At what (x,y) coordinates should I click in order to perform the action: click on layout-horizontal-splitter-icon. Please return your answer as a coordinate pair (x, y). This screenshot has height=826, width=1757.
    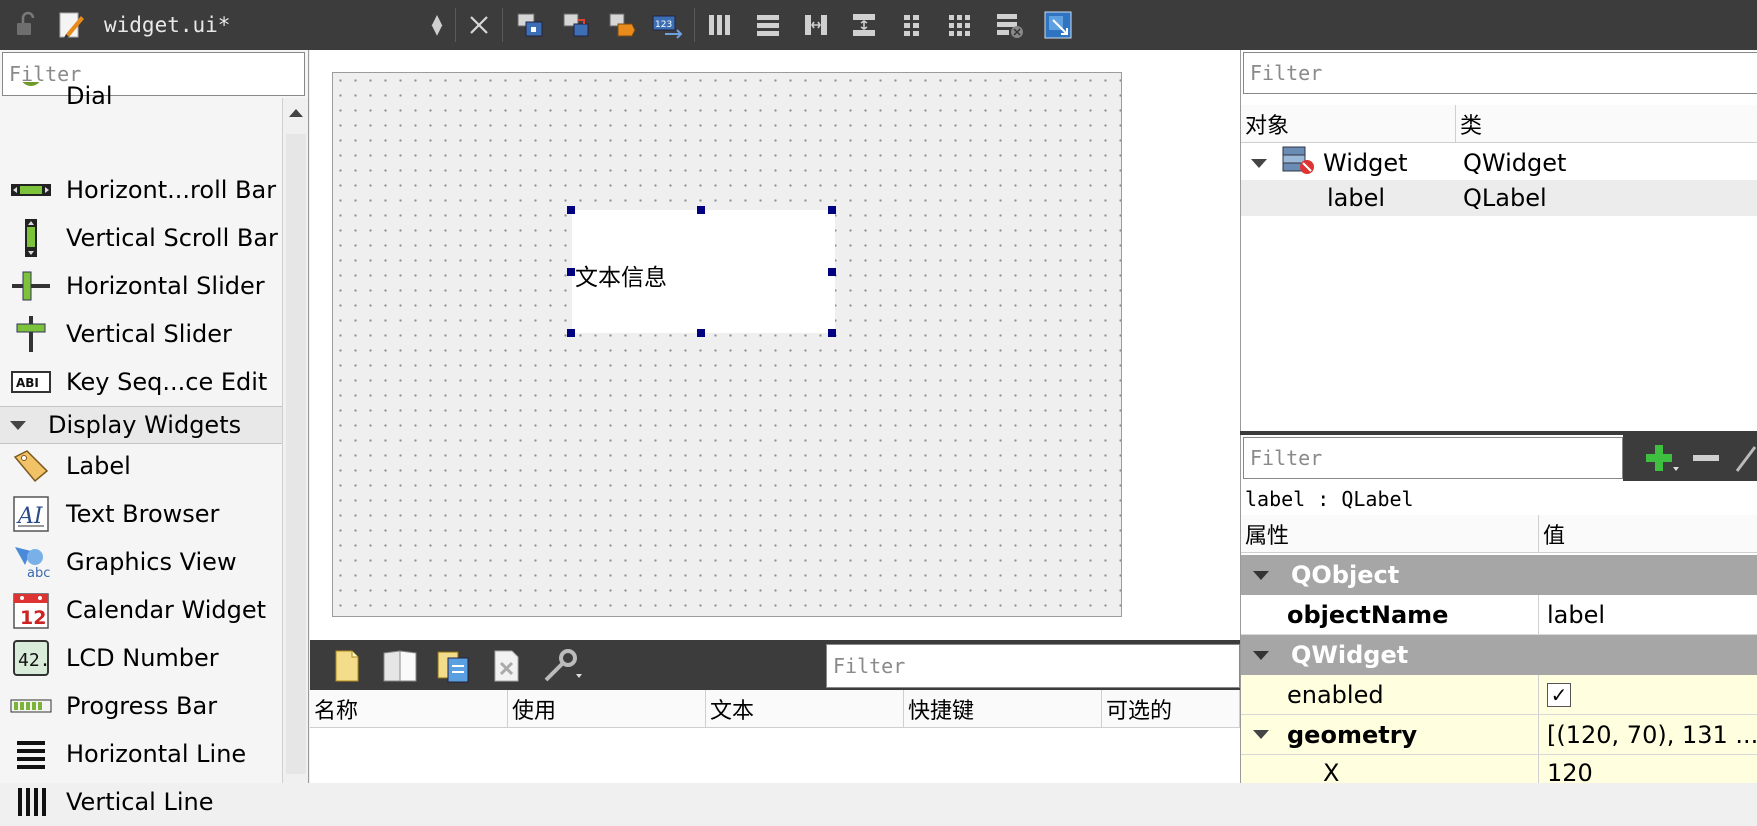
    Looking at the image, I should click on (816, 25).